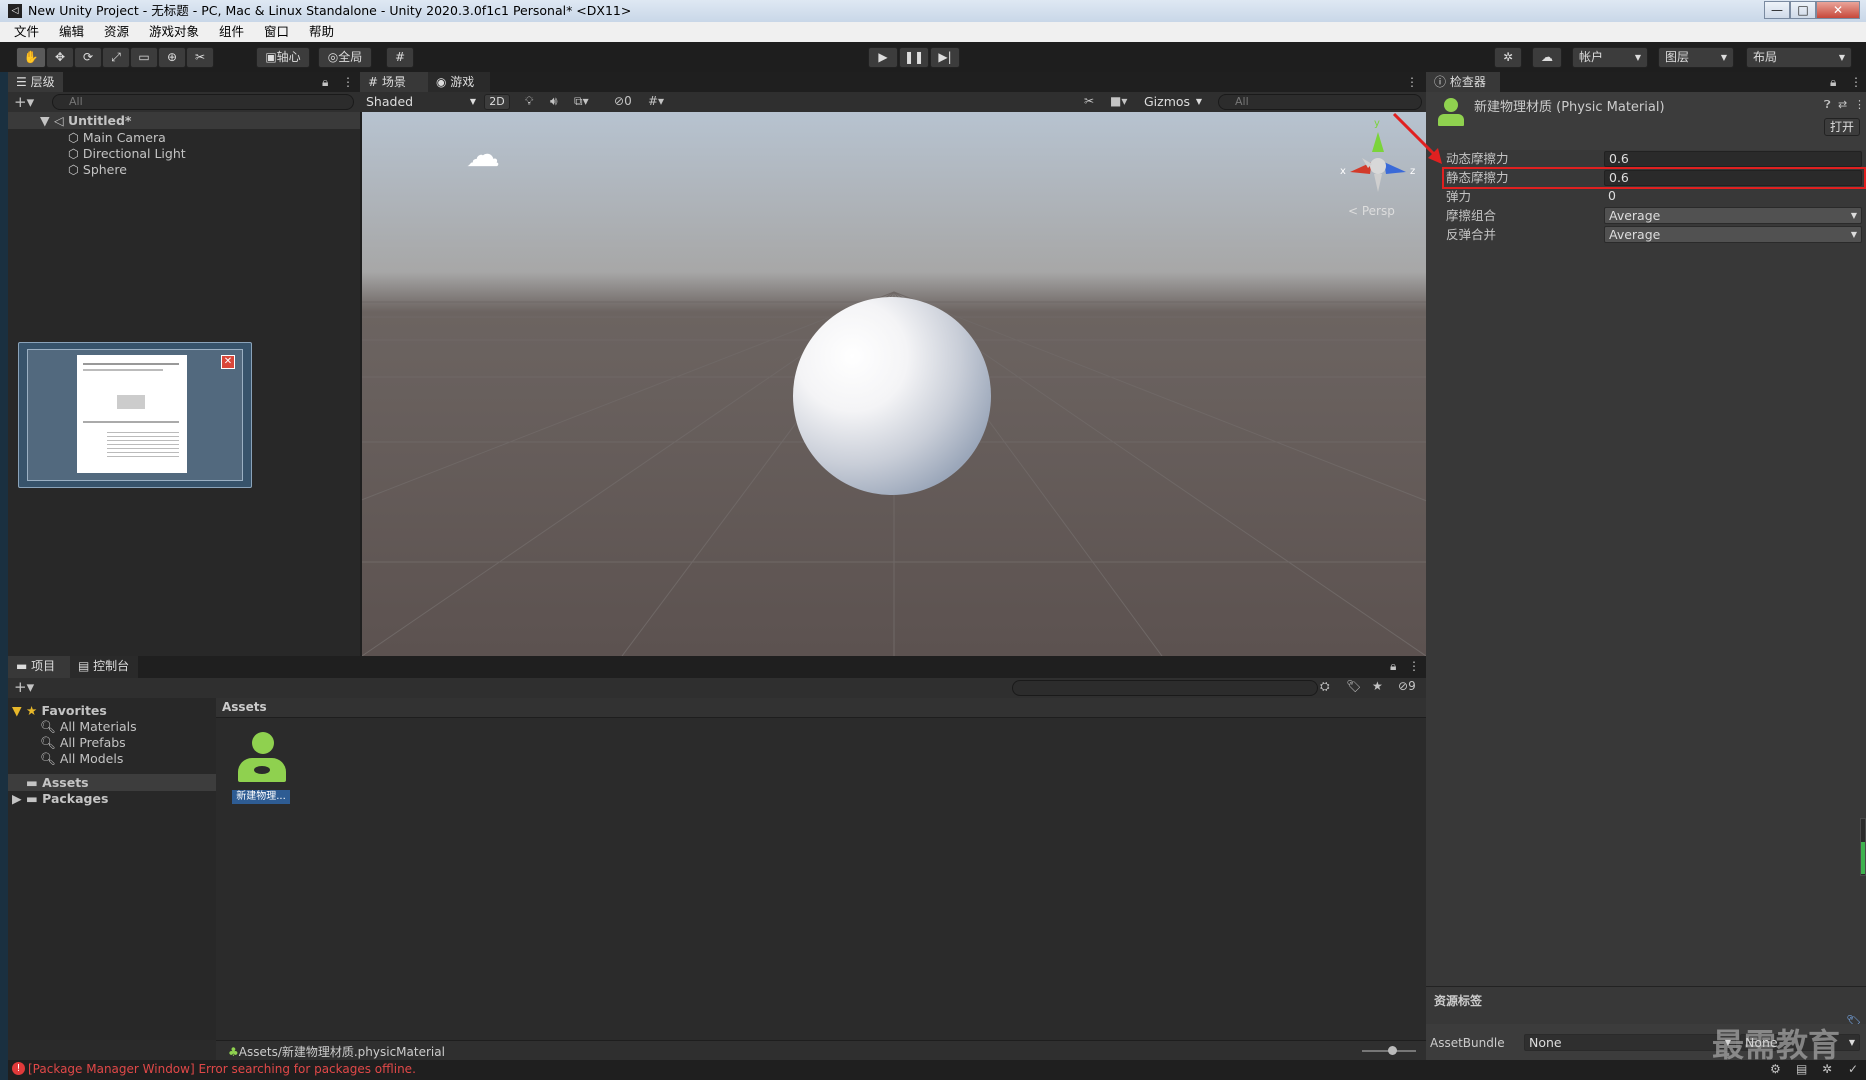  What do you see at coordinates (174, 31) in the screenshot?
I see `menu-gameobject: 游戏对象` at bounding box center [174, 31].